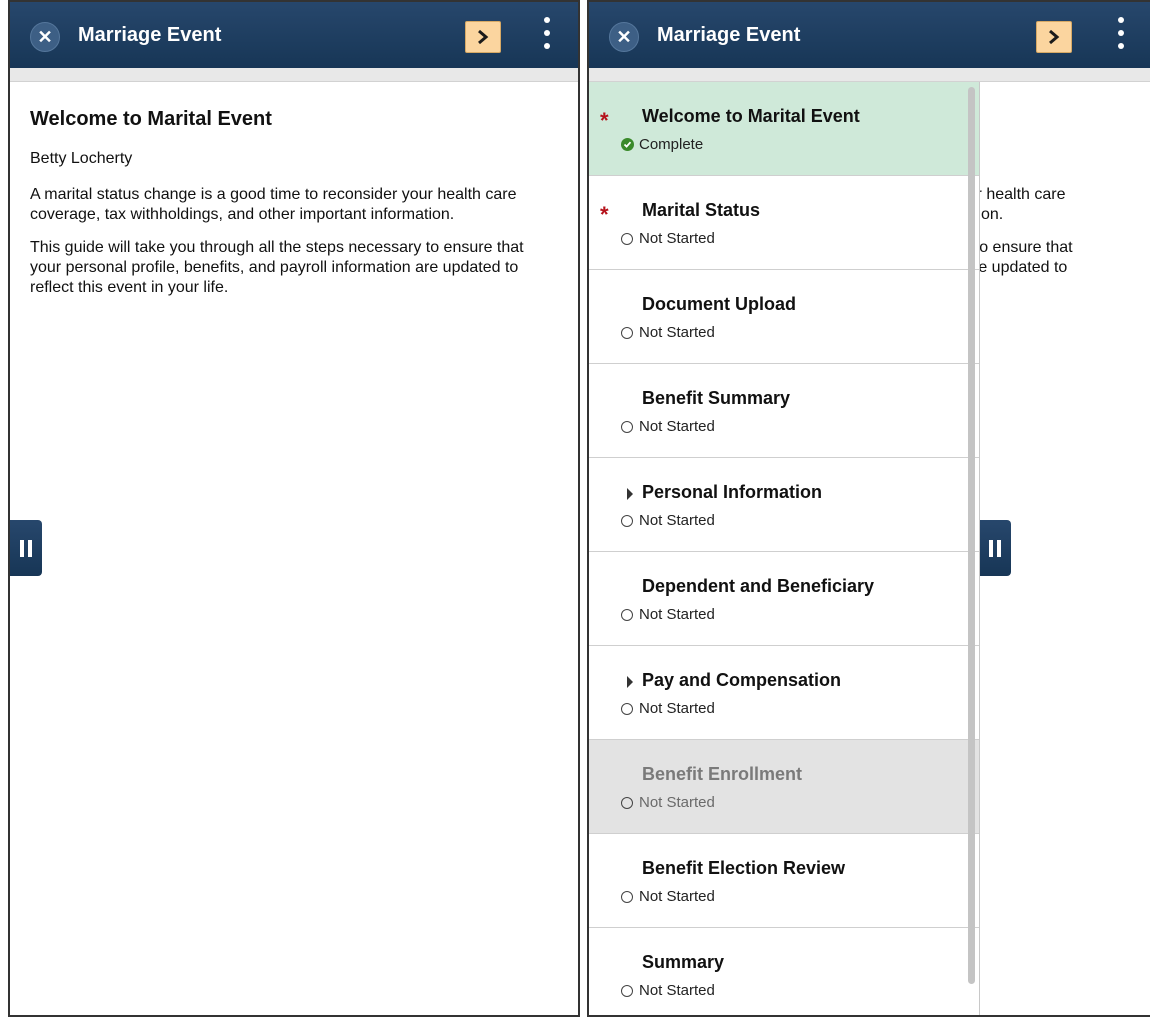 The image size is (1150, 1017). What do you see at coordinates (751, 116) in the screenshot?
I see `nav-item-label: Welcome to Marital Event` at bounding box center [751, 116].